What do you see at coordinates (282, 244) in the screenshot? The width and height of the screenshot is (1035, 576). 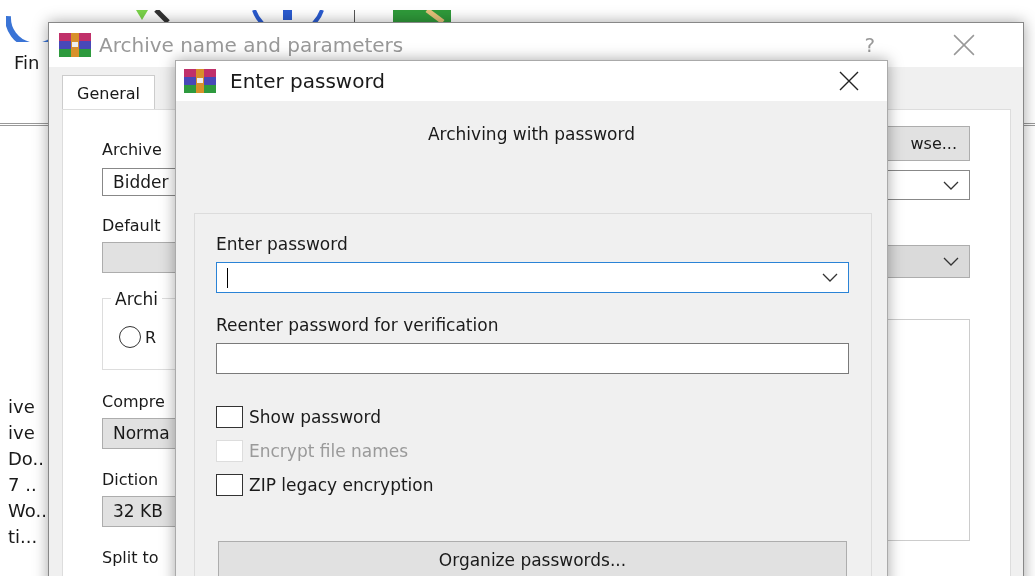 I see `field-label: Enter password` at bounding box center [282, 244].